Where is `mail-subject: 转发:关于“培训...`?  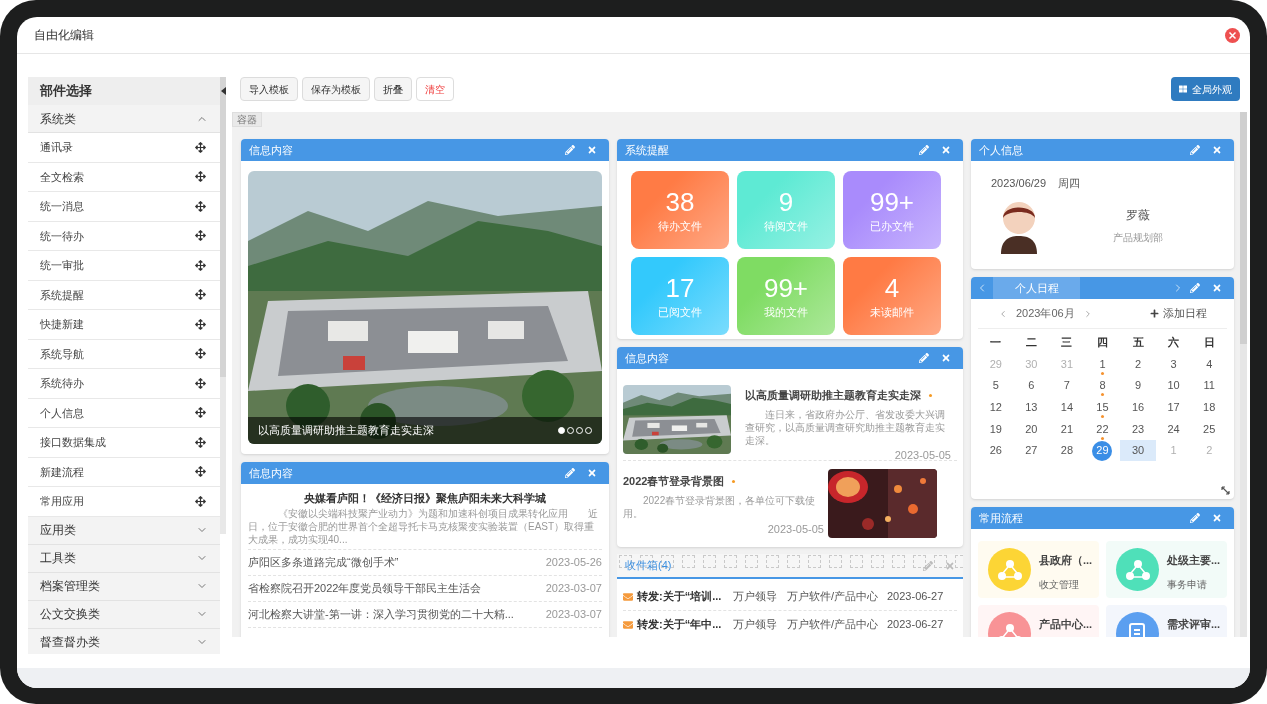 mail-subject: 转发:关于“培训... is located at coordinates (685, 596).